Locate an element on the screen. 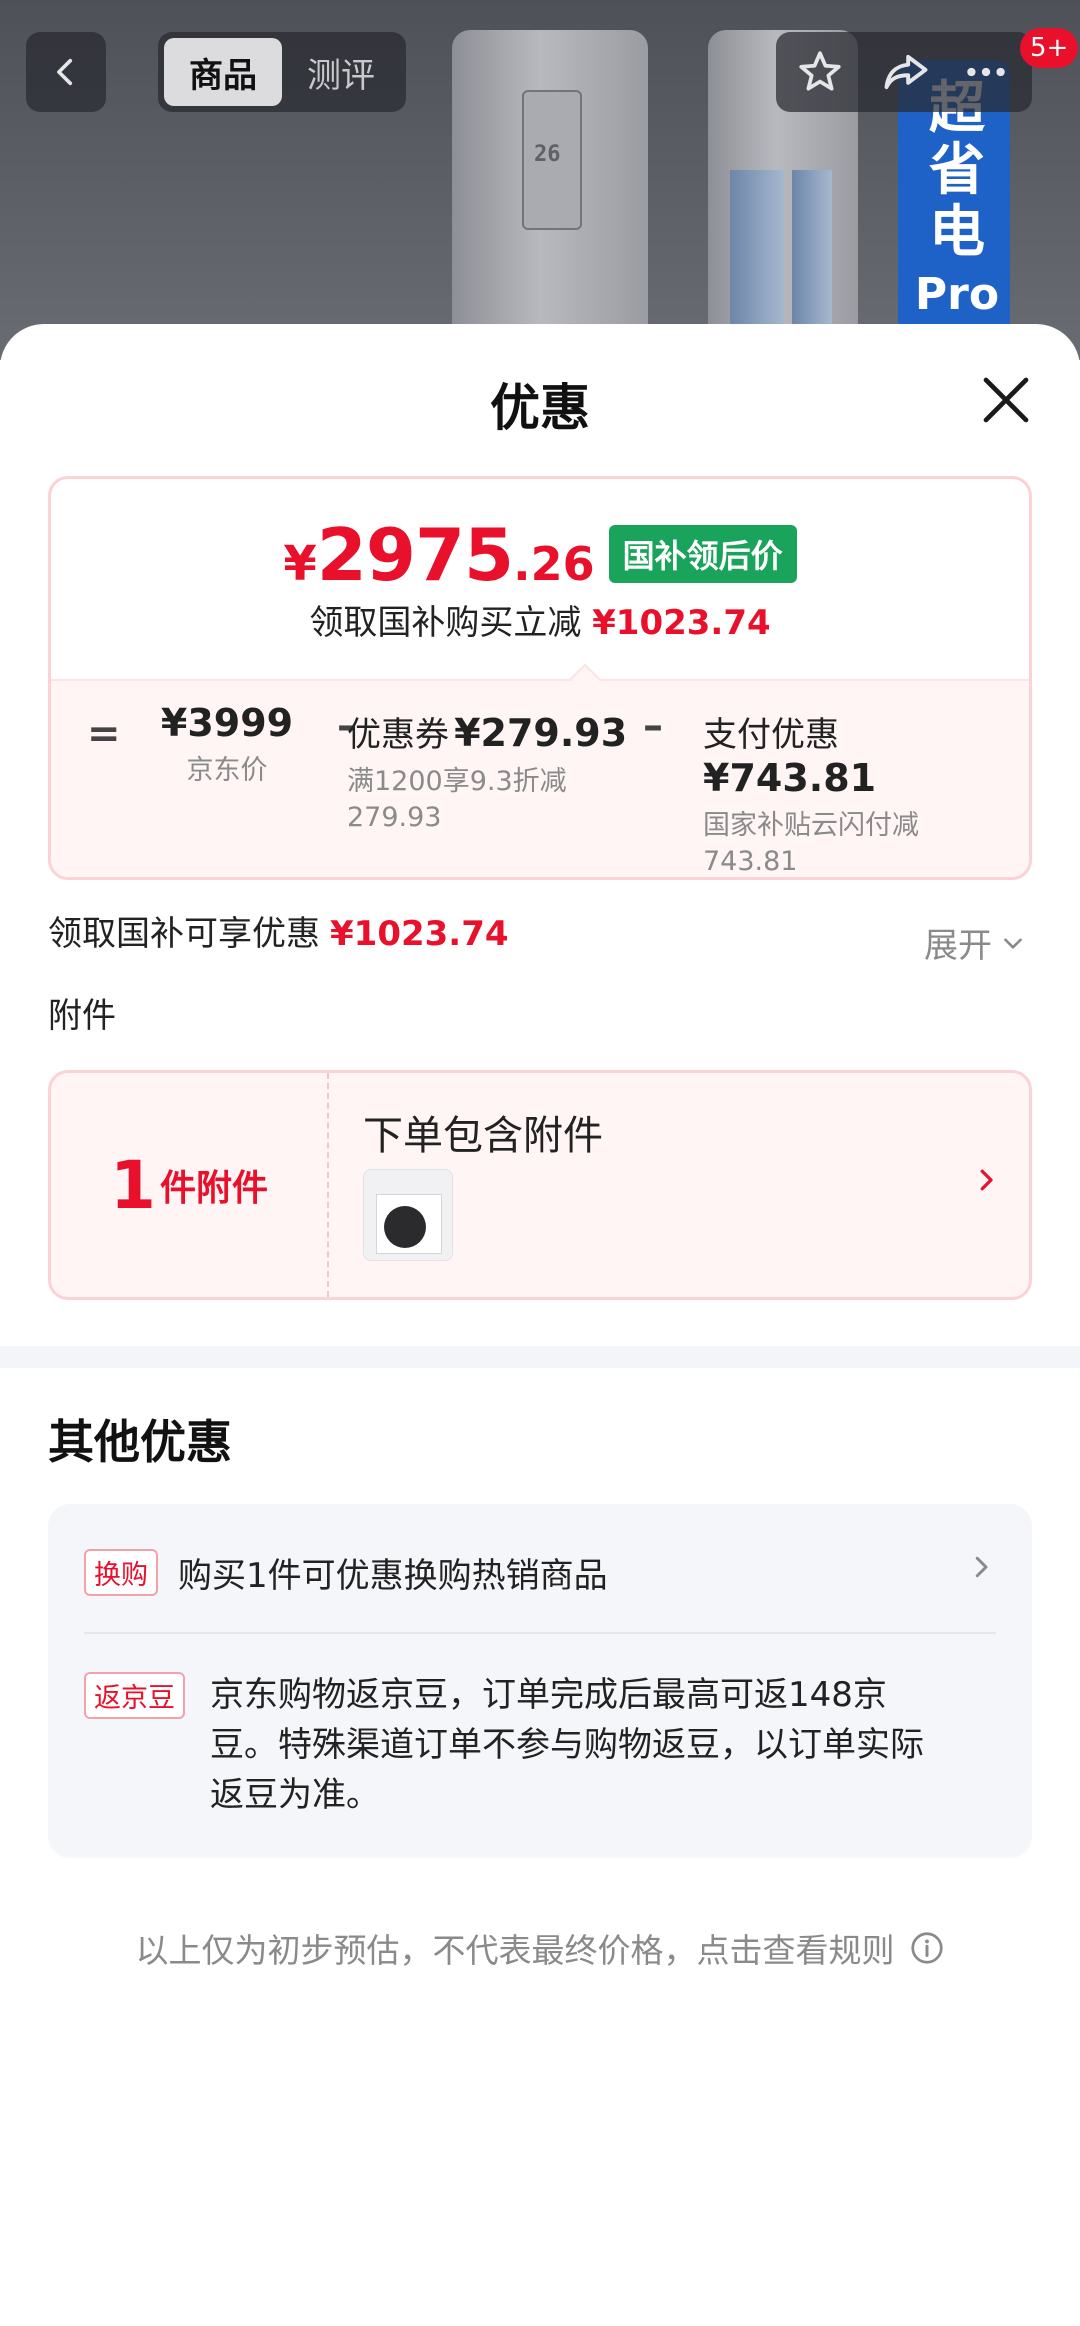  calc-equals: = is located at coordinates (104, 734).